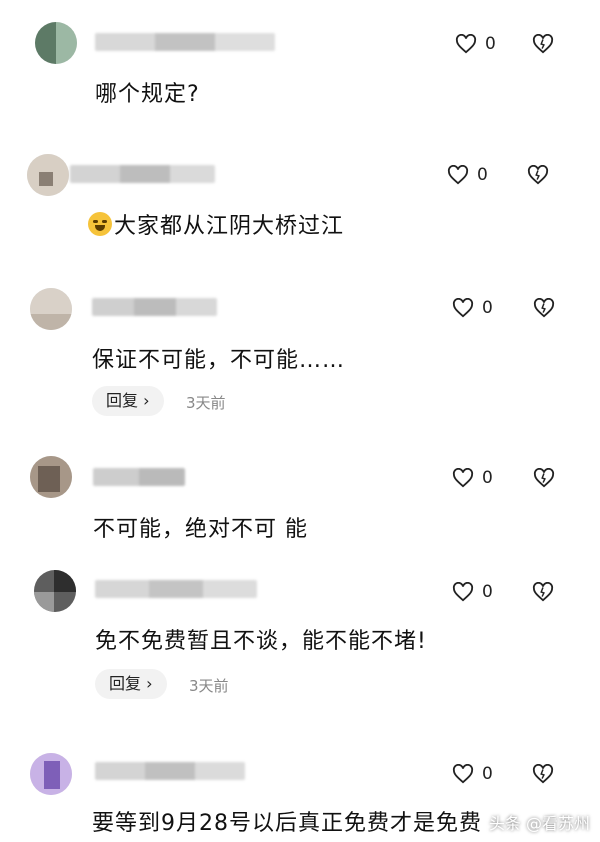  What do you see at coordinates (100, 224) in the screenshot?
I see `laugh-cry-emoji-icon` at bounding box center [100, 224].